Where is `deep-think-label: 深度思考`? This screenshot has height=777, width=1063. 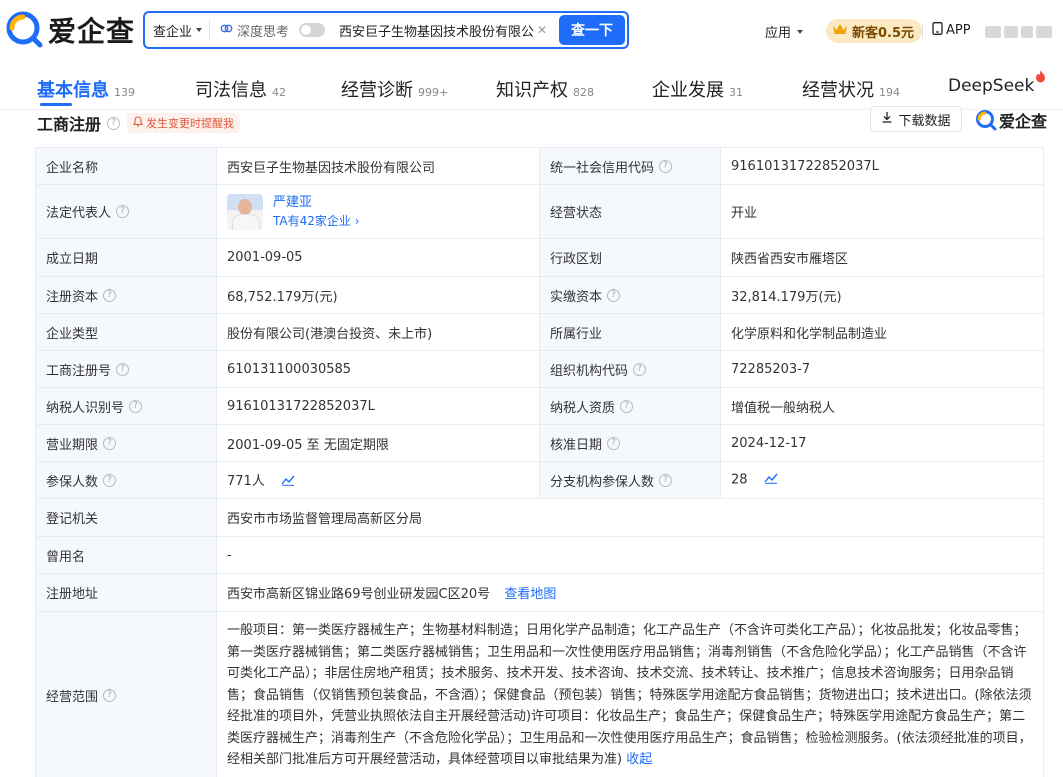
deep-think-label: 深度思考 is located at coordinates (263, 32).